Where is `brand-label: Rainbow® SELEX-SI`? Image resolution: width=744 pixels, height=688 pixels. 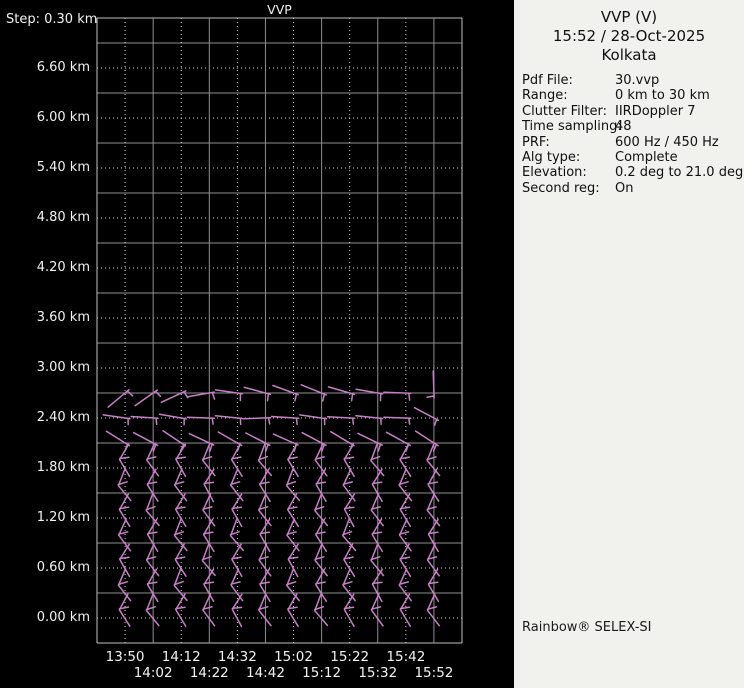 brand-label: Rainbow® SELEX-SI is located at coordinates (587, 627).